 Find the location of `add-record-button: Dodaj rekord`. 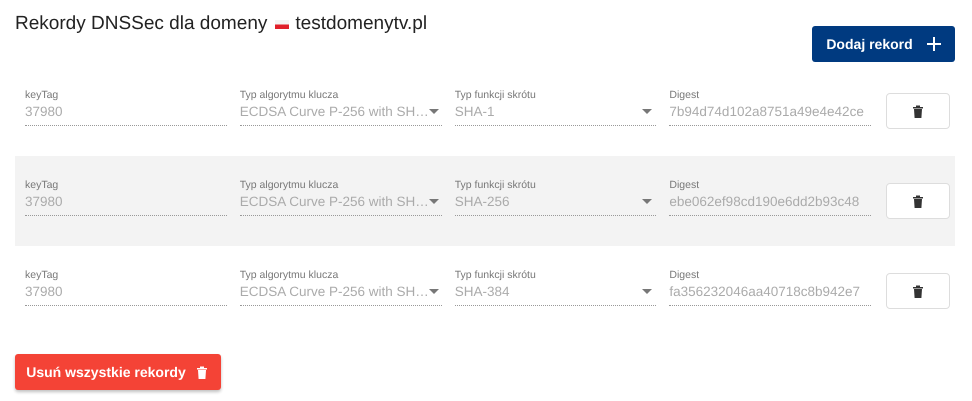

add-record-button: Dodaj rekord is located at coordinates (883, 44).